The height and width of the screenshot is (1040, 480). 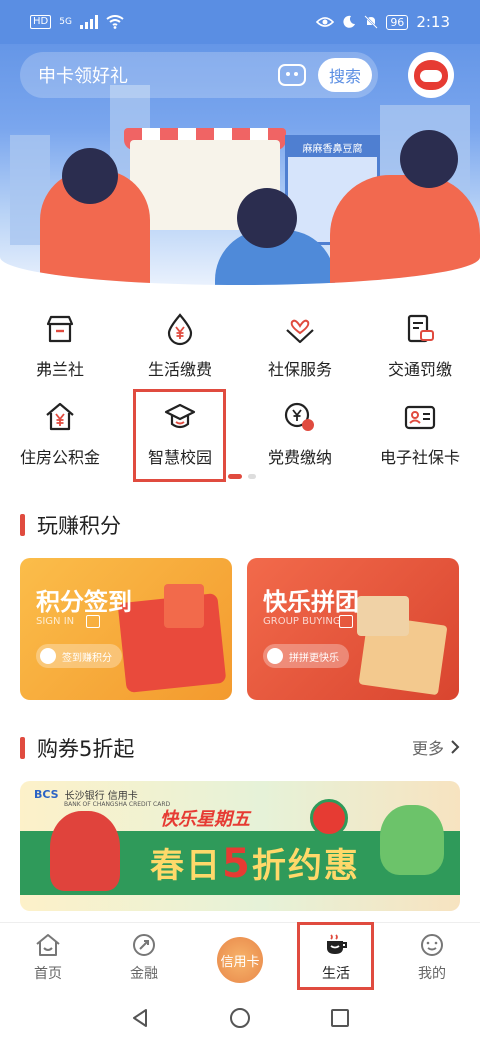 I want to click on card-title: 快乐拼团, so click(x=311, y=602).